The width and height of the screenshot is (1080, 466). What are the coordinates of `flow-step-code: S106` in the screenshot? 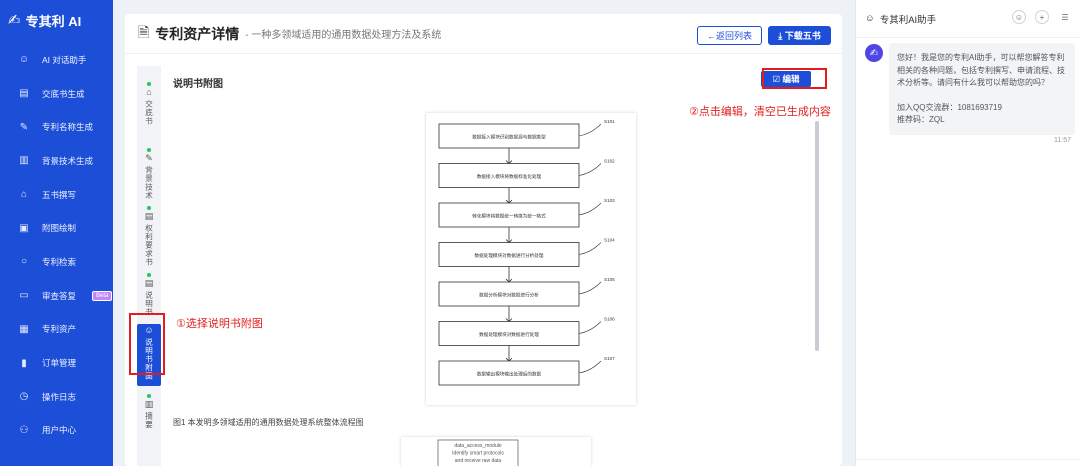 It's located at (609, 319).